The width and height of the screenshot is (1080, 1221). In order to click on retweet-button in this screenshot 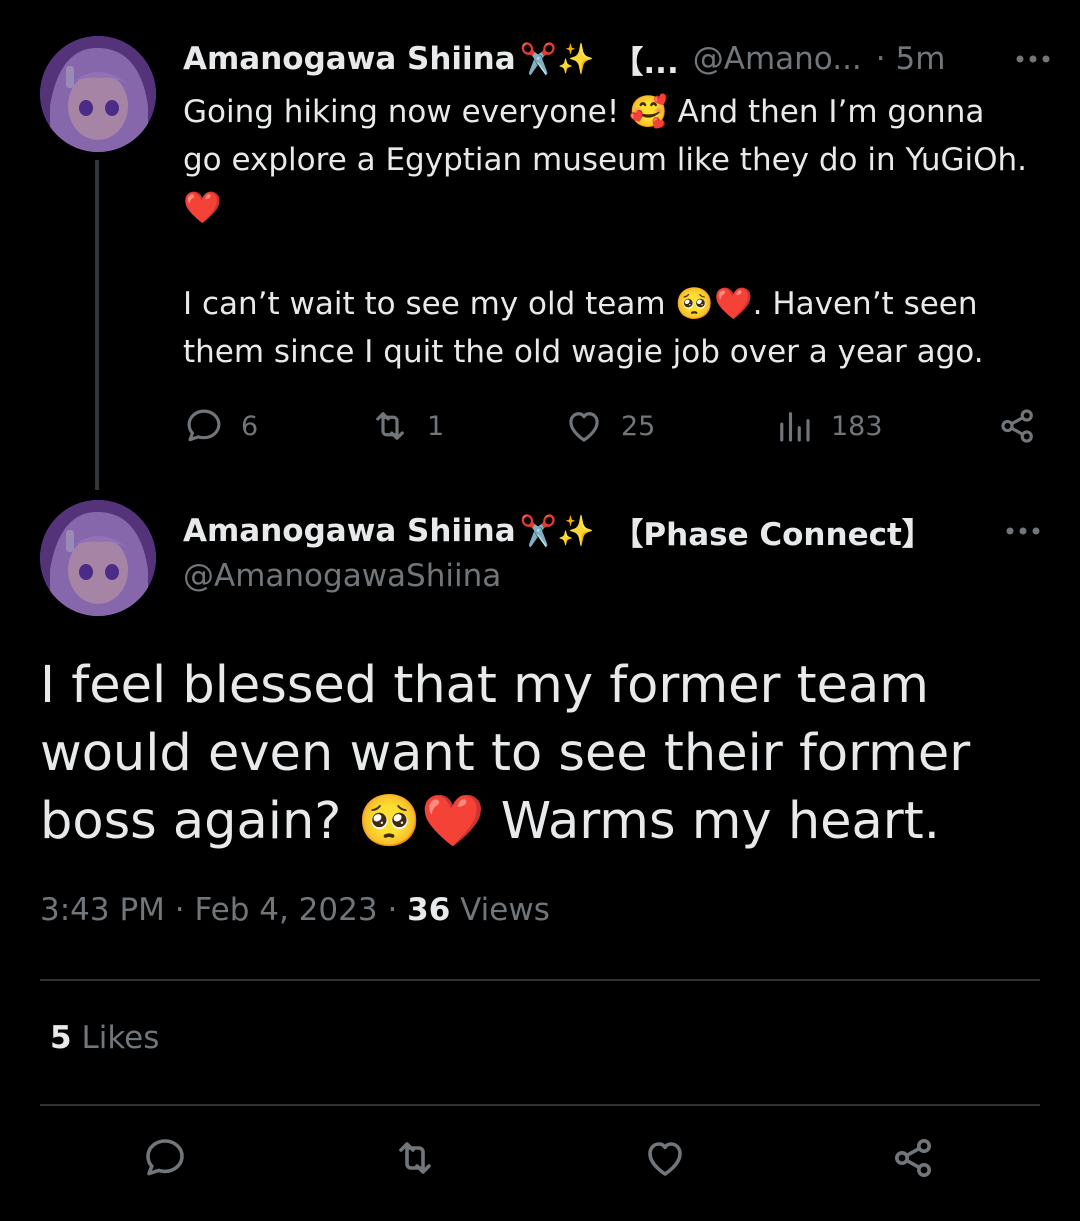, I will do `click(415, 1158)`.